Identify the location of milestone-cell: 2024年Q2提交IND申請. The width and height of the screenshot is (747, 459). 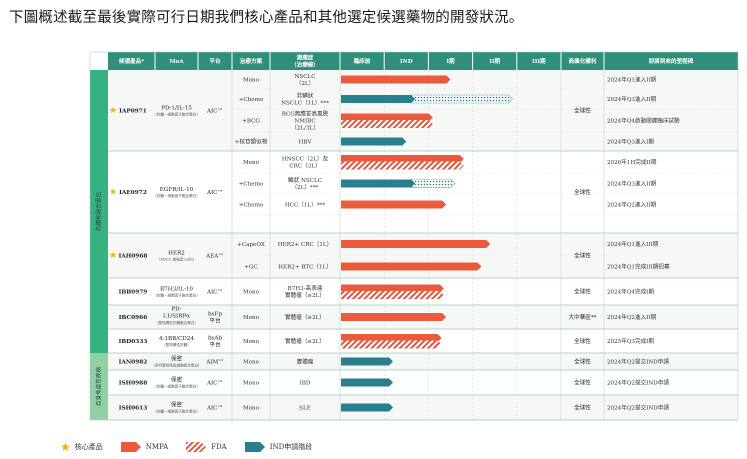
(638, 407).